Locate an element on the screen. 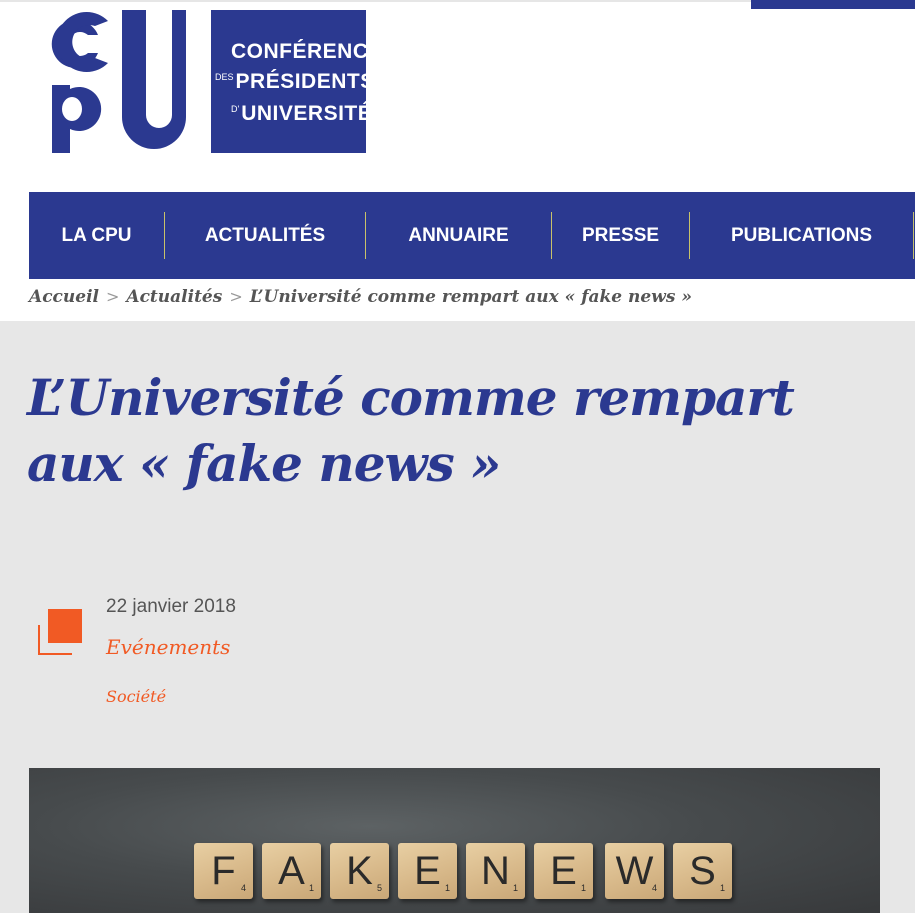 This screenshot has width=915, height=913. letter-tile: K5 is located at coordinates (359, 871).